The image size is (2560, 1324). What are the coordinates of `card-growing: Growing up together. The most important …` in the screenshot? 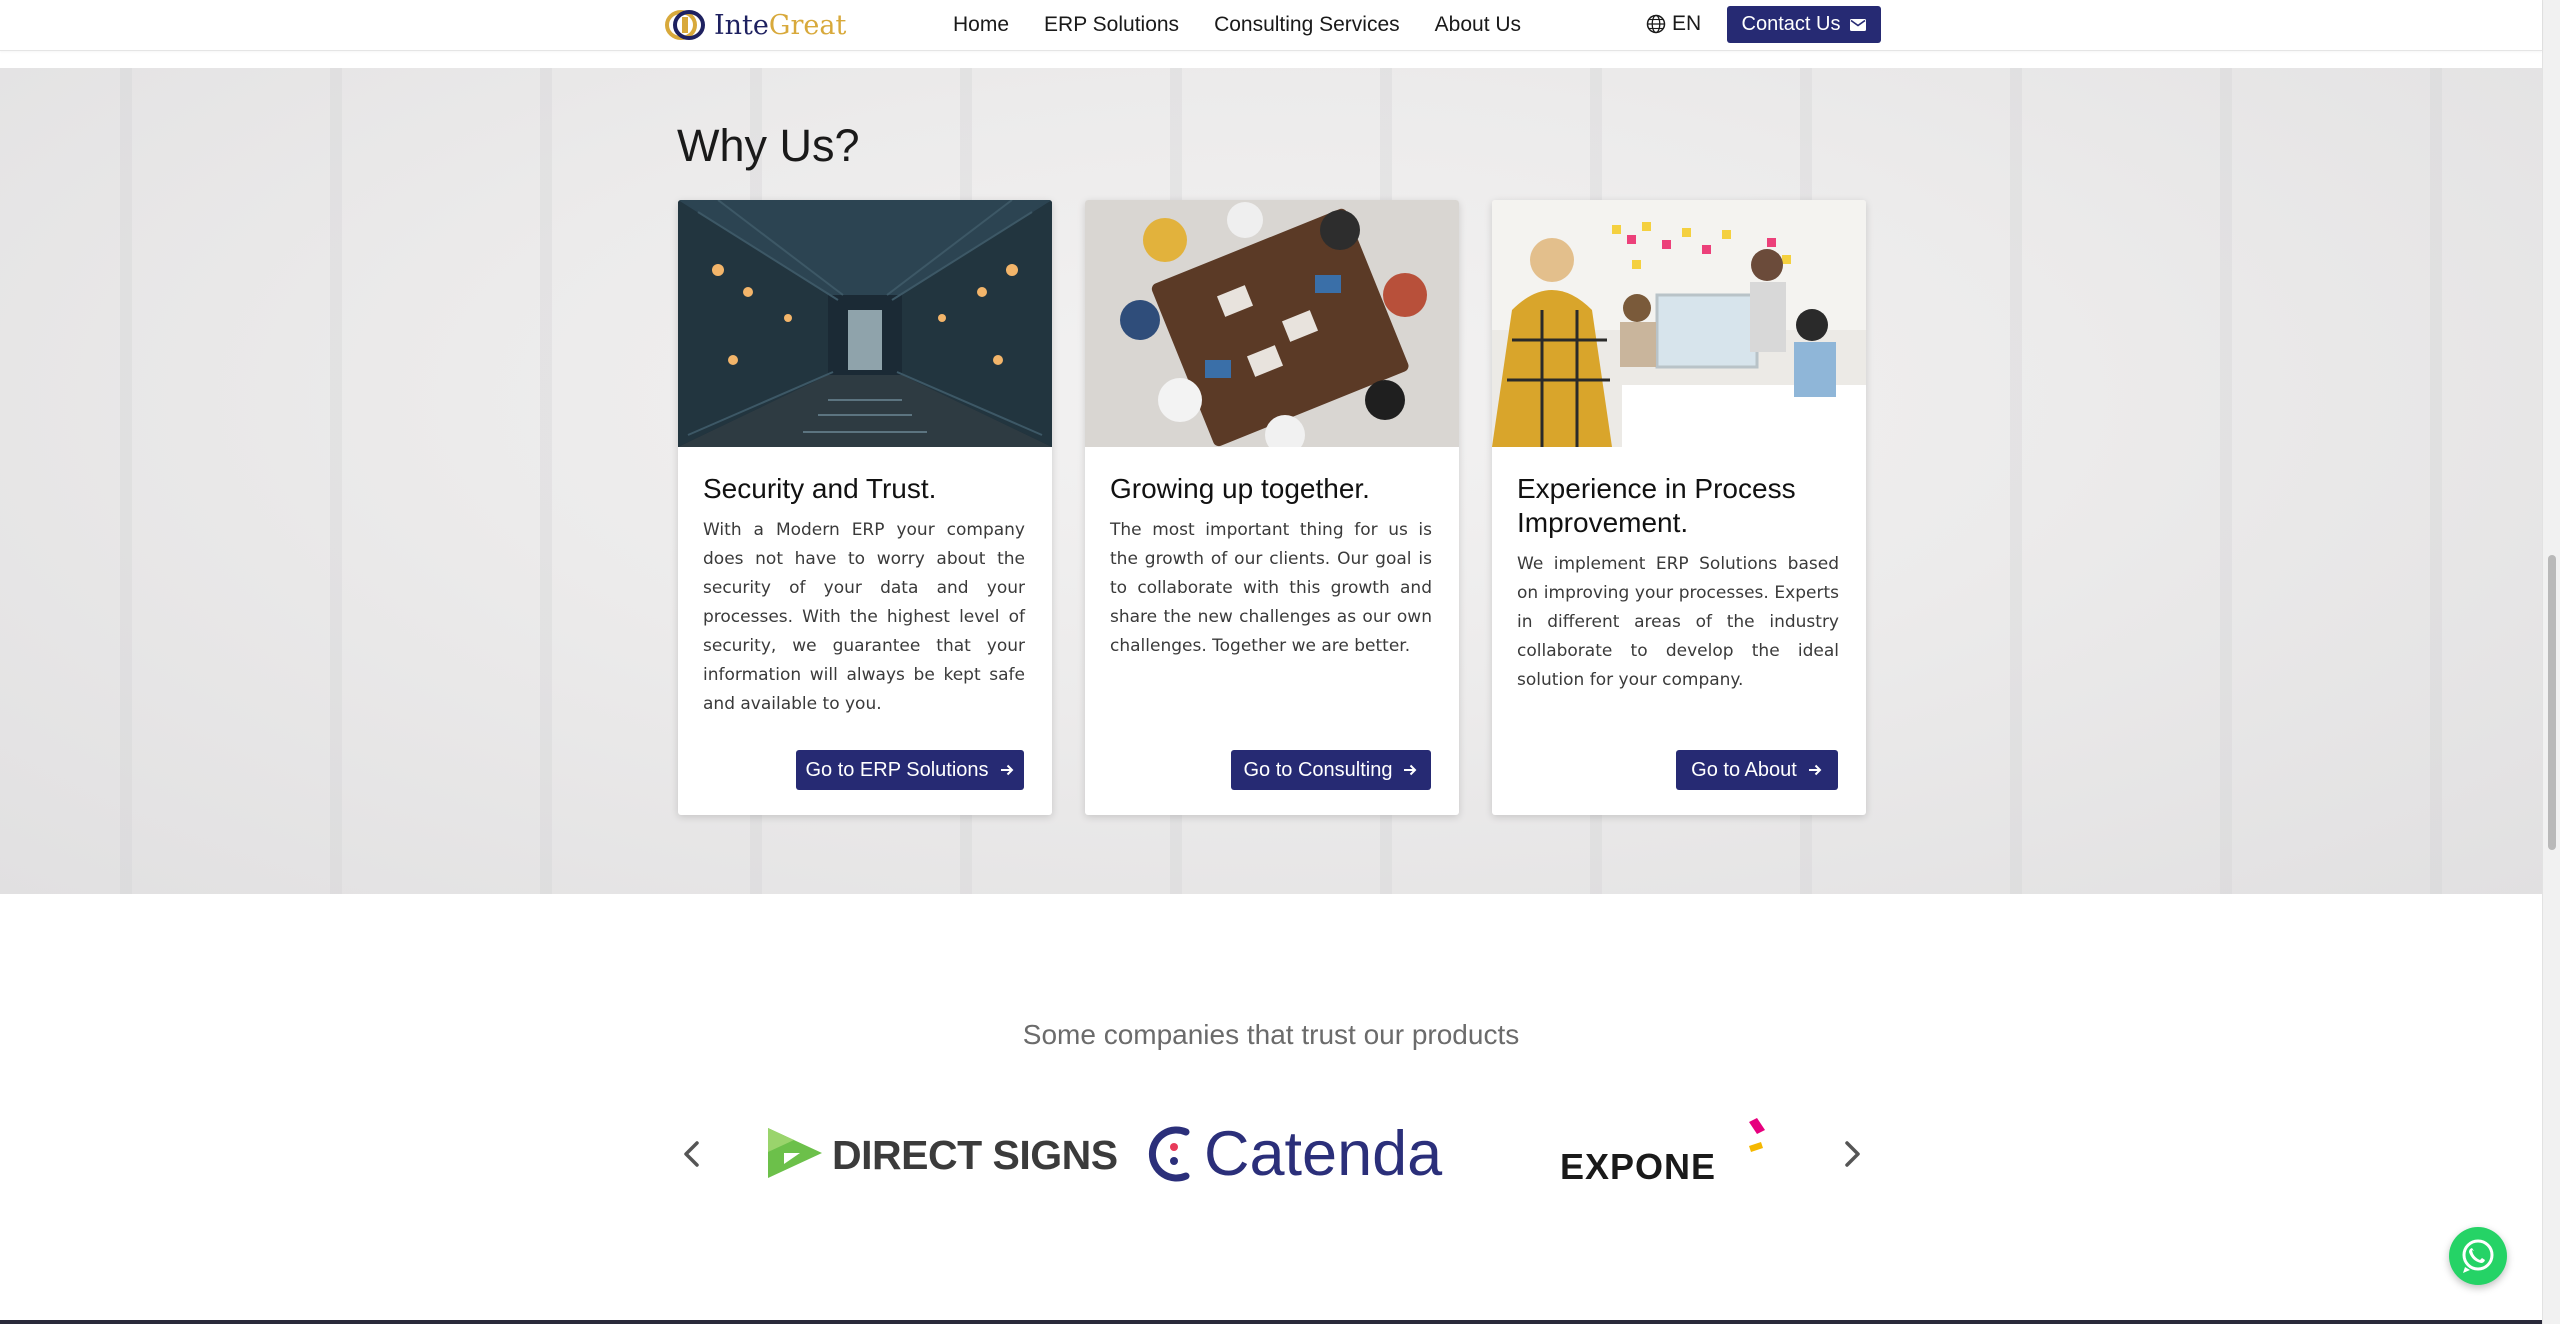 It's located at (1272, 507).